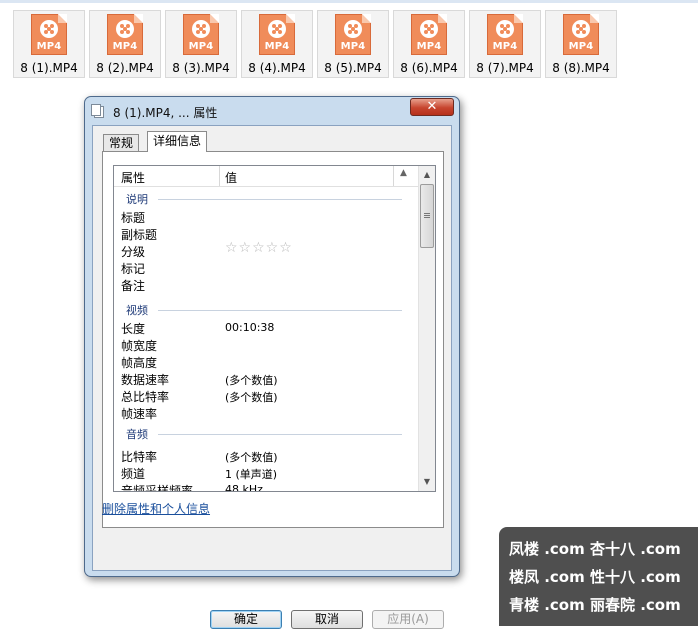 This screenshot has width=698, height=629. Describe the element at coordinates (139, 362) in the screenshot. I see `property-name: 帧高度` at that location.